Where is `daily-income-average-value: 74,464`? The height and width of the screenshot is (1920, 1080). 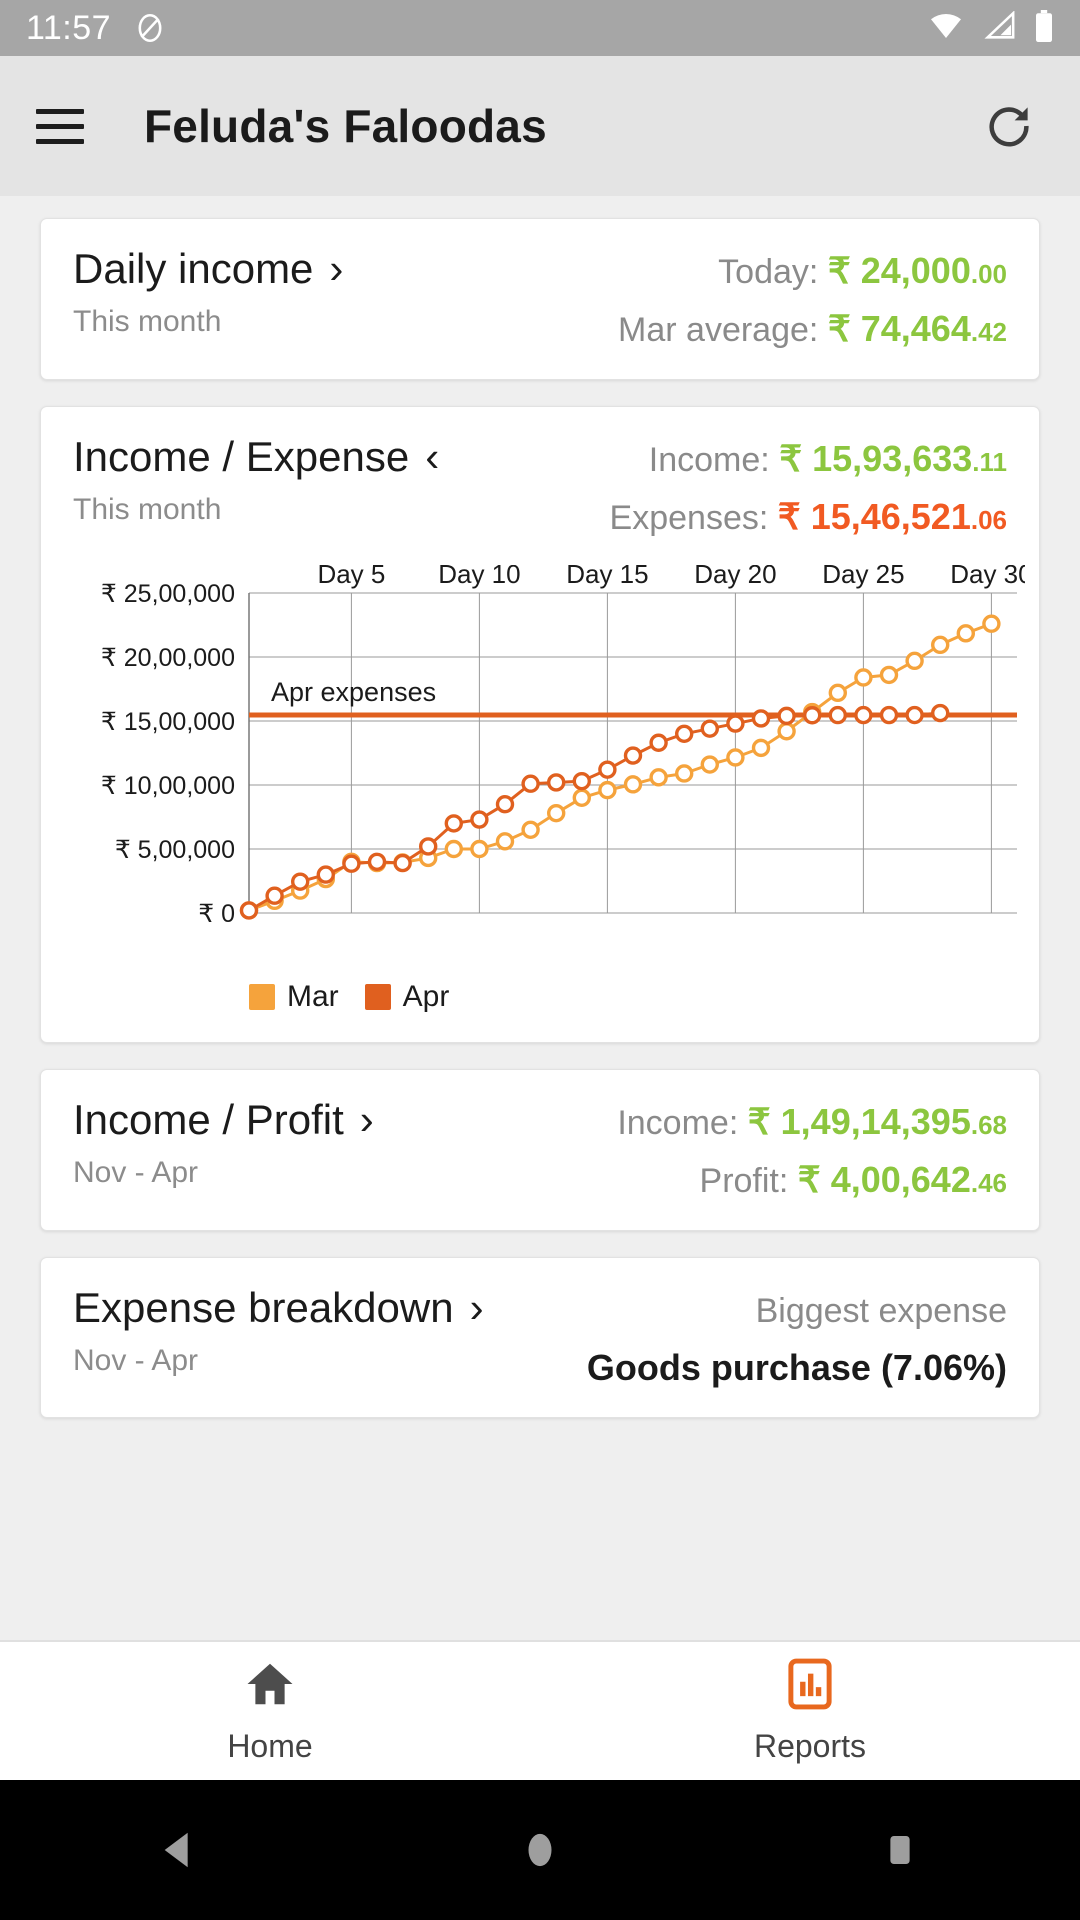
daily-income-average-value: 74,464 is located at coordinates (915, 329).